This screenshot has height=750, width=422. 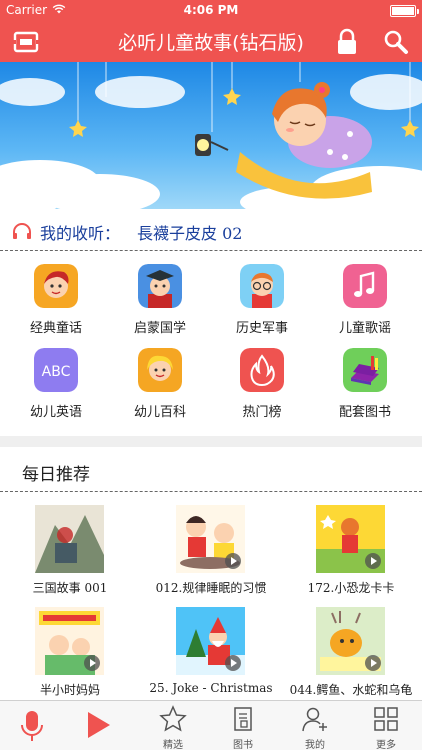 I want to click on star-icon, so click(x=173, y=718).